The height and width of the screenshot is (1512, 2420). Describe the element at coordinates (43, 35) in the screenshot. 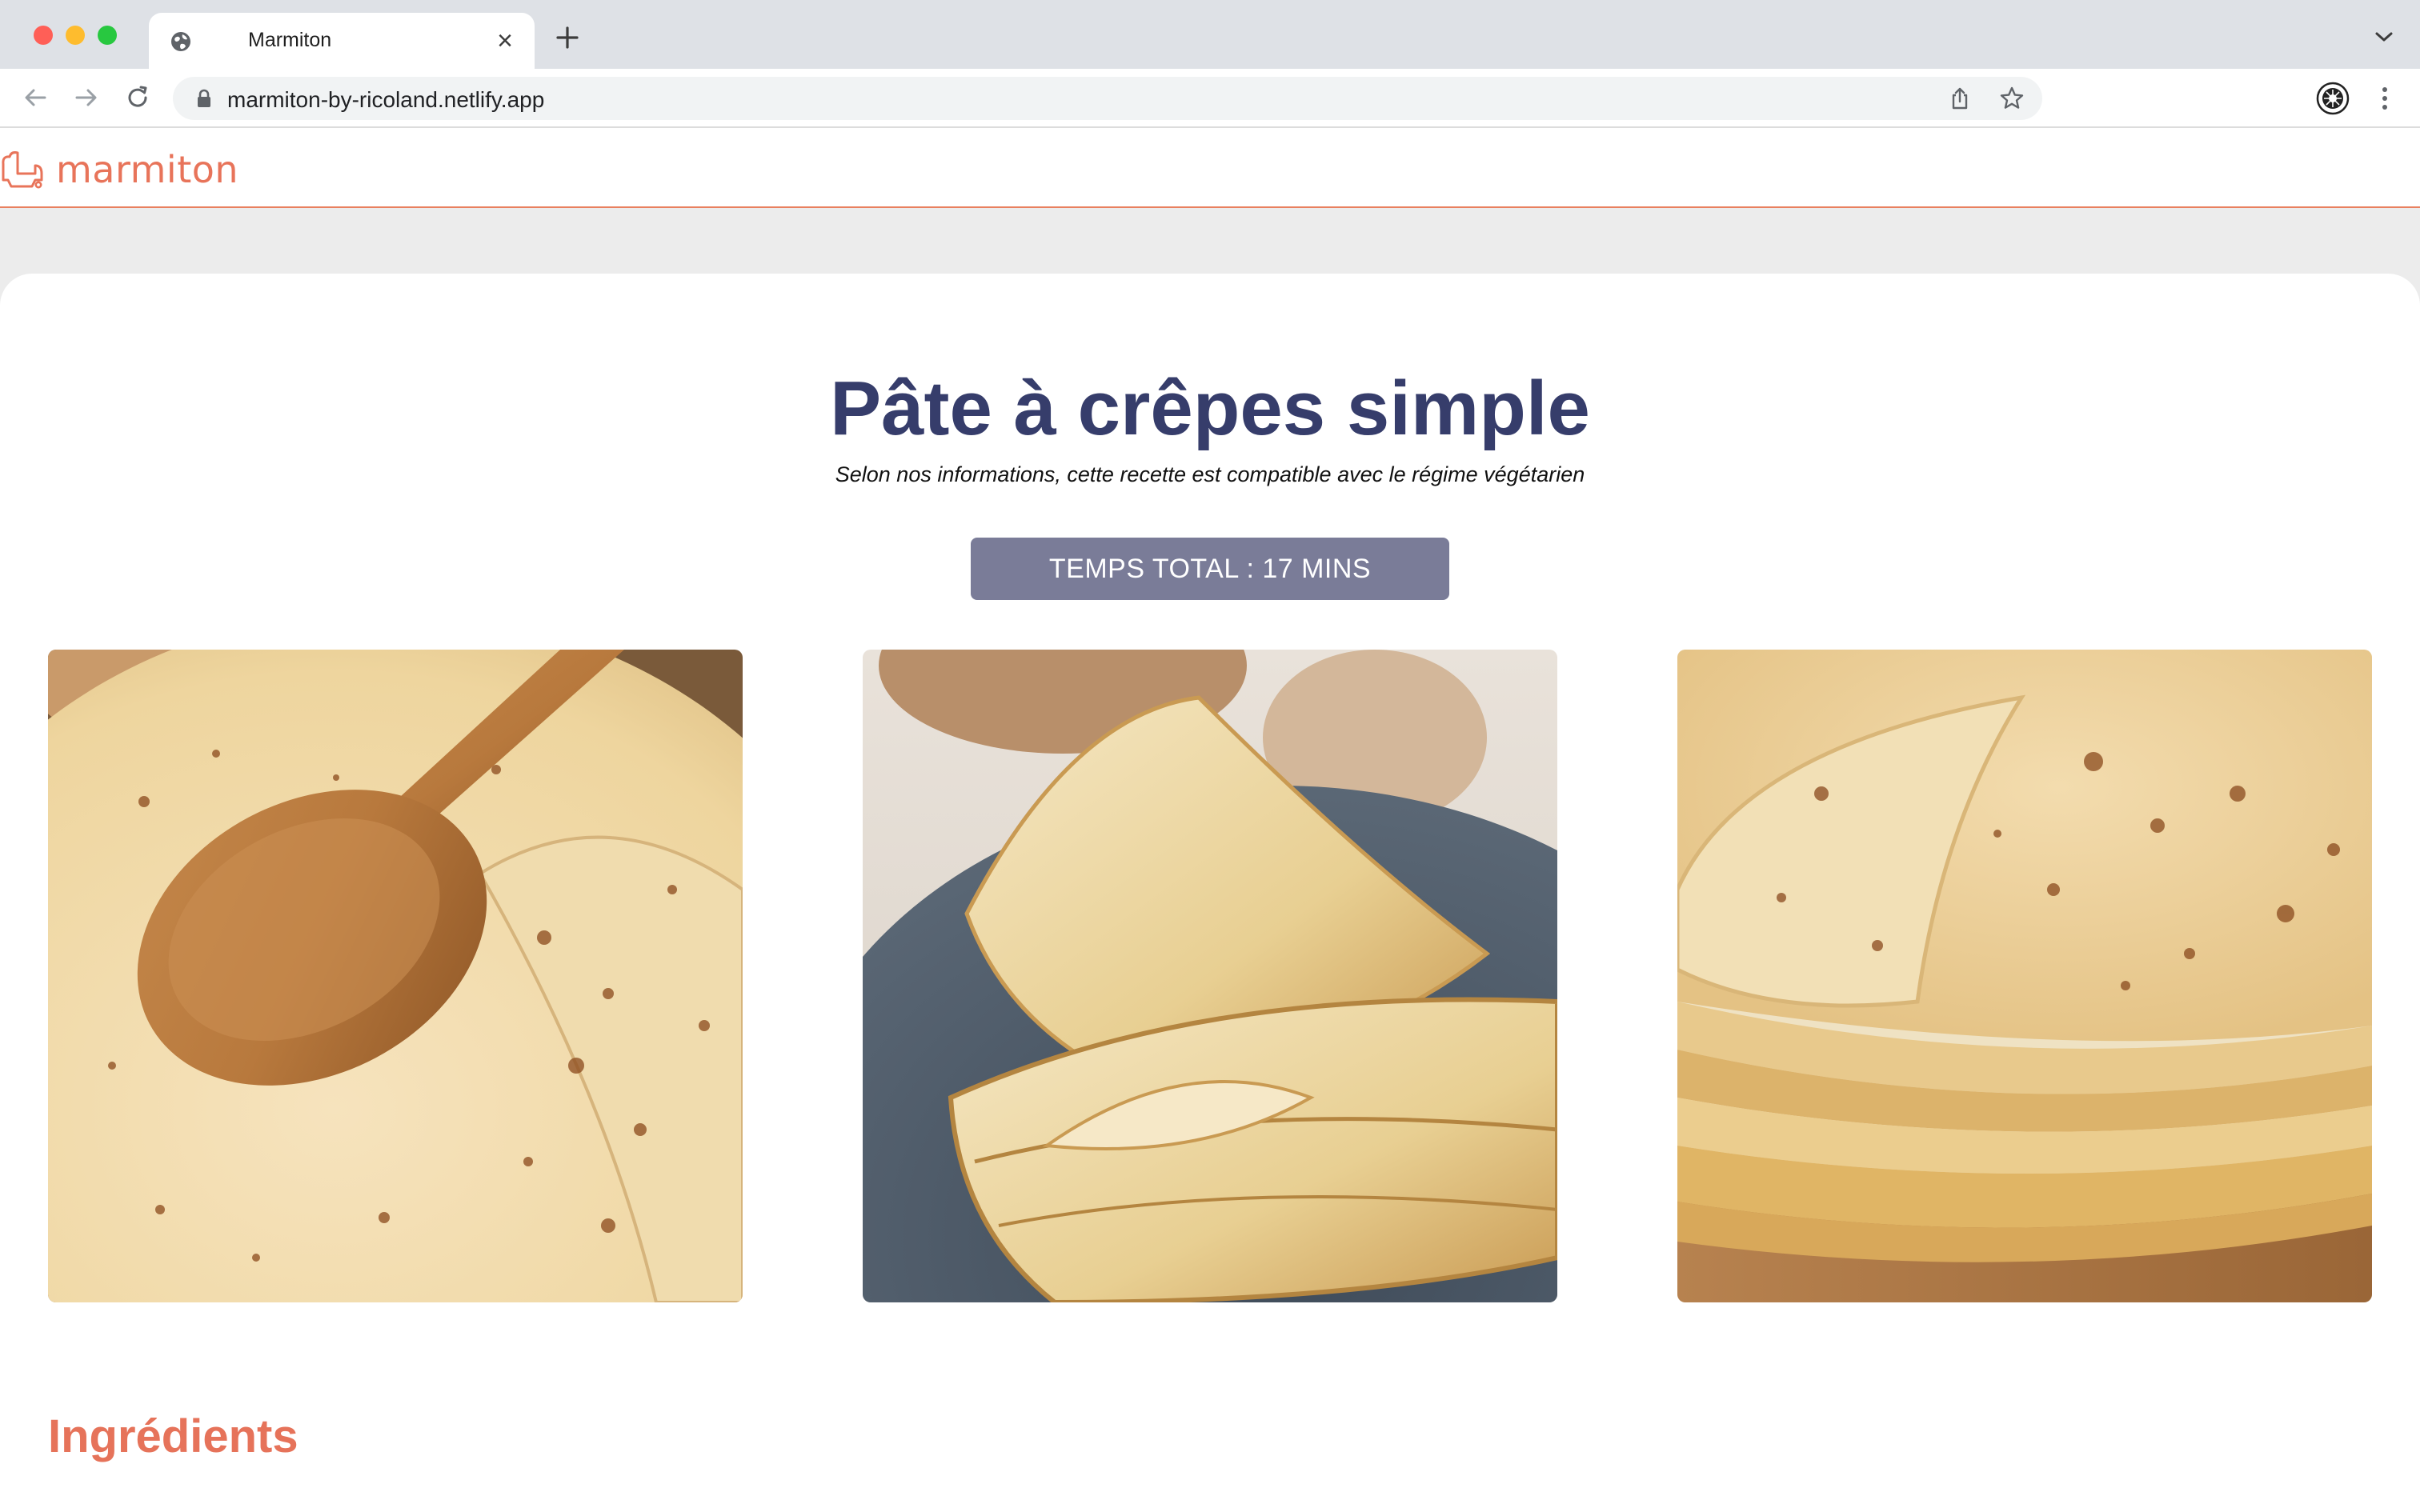

I see `window-close-button` at that location.